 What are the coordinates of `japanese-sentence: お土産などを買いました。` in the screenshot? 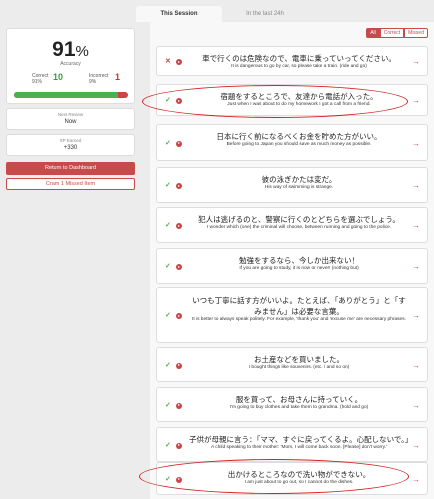 It's located at (299, 359).